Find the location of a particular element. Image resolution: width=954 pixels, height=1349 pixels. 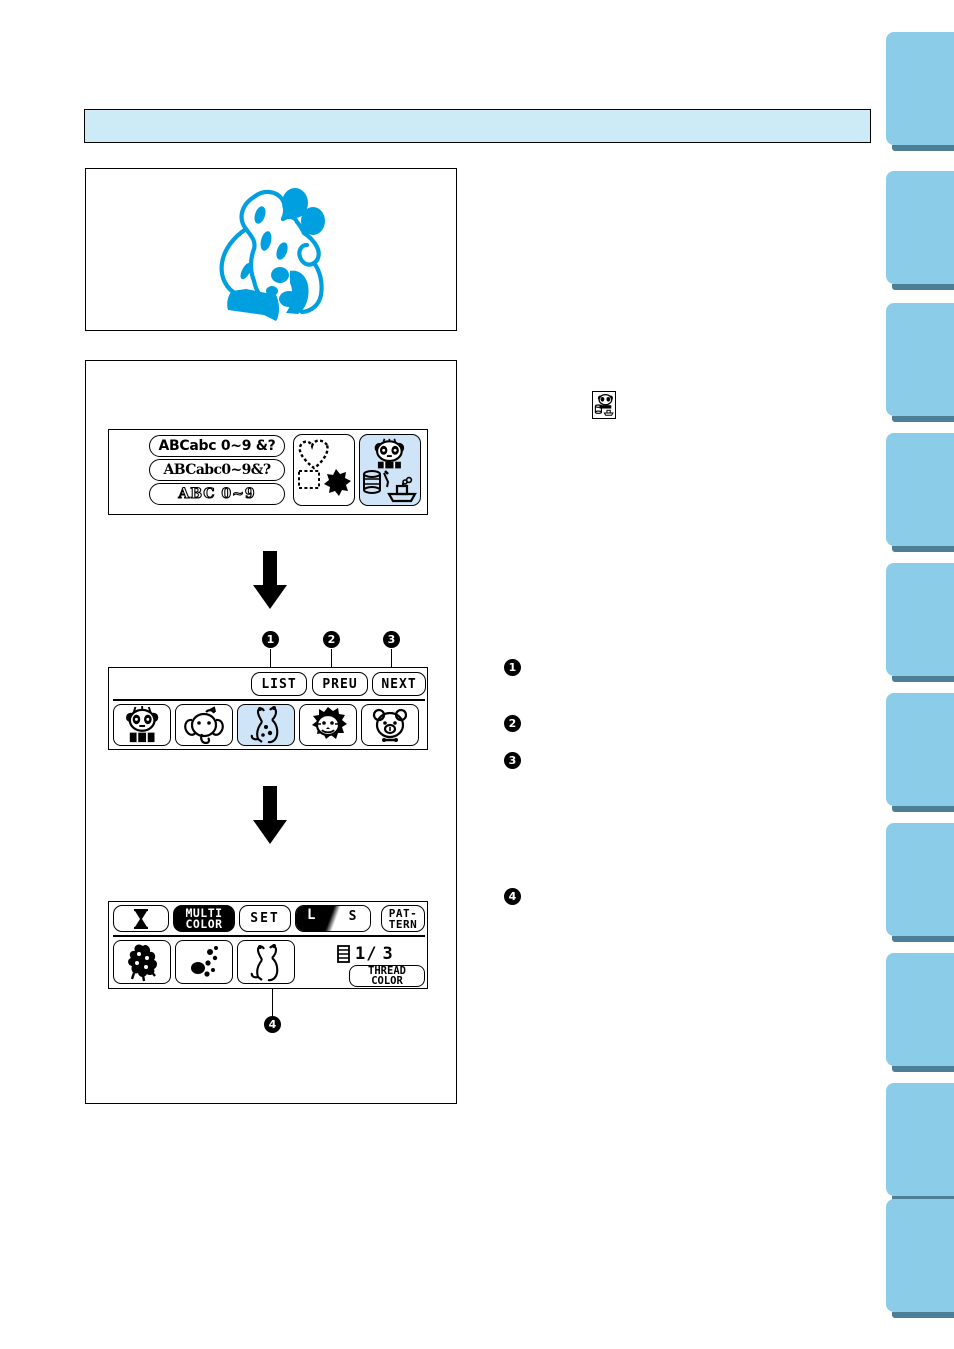

multi-color-button: MULTI COLOR is located at coordinates (204, 918).